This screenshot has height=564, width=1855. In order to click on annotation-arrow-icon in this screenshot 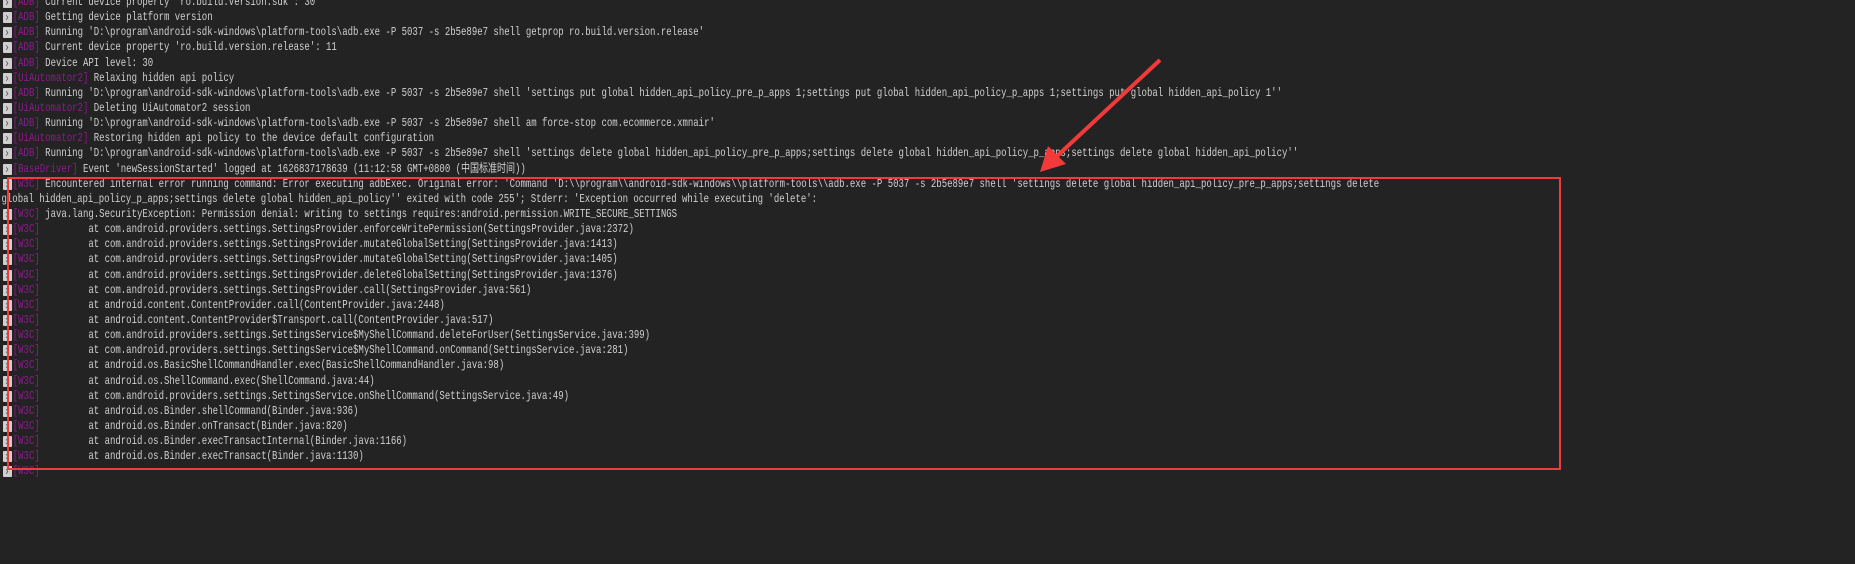, I will do `click(1101, 115)`.